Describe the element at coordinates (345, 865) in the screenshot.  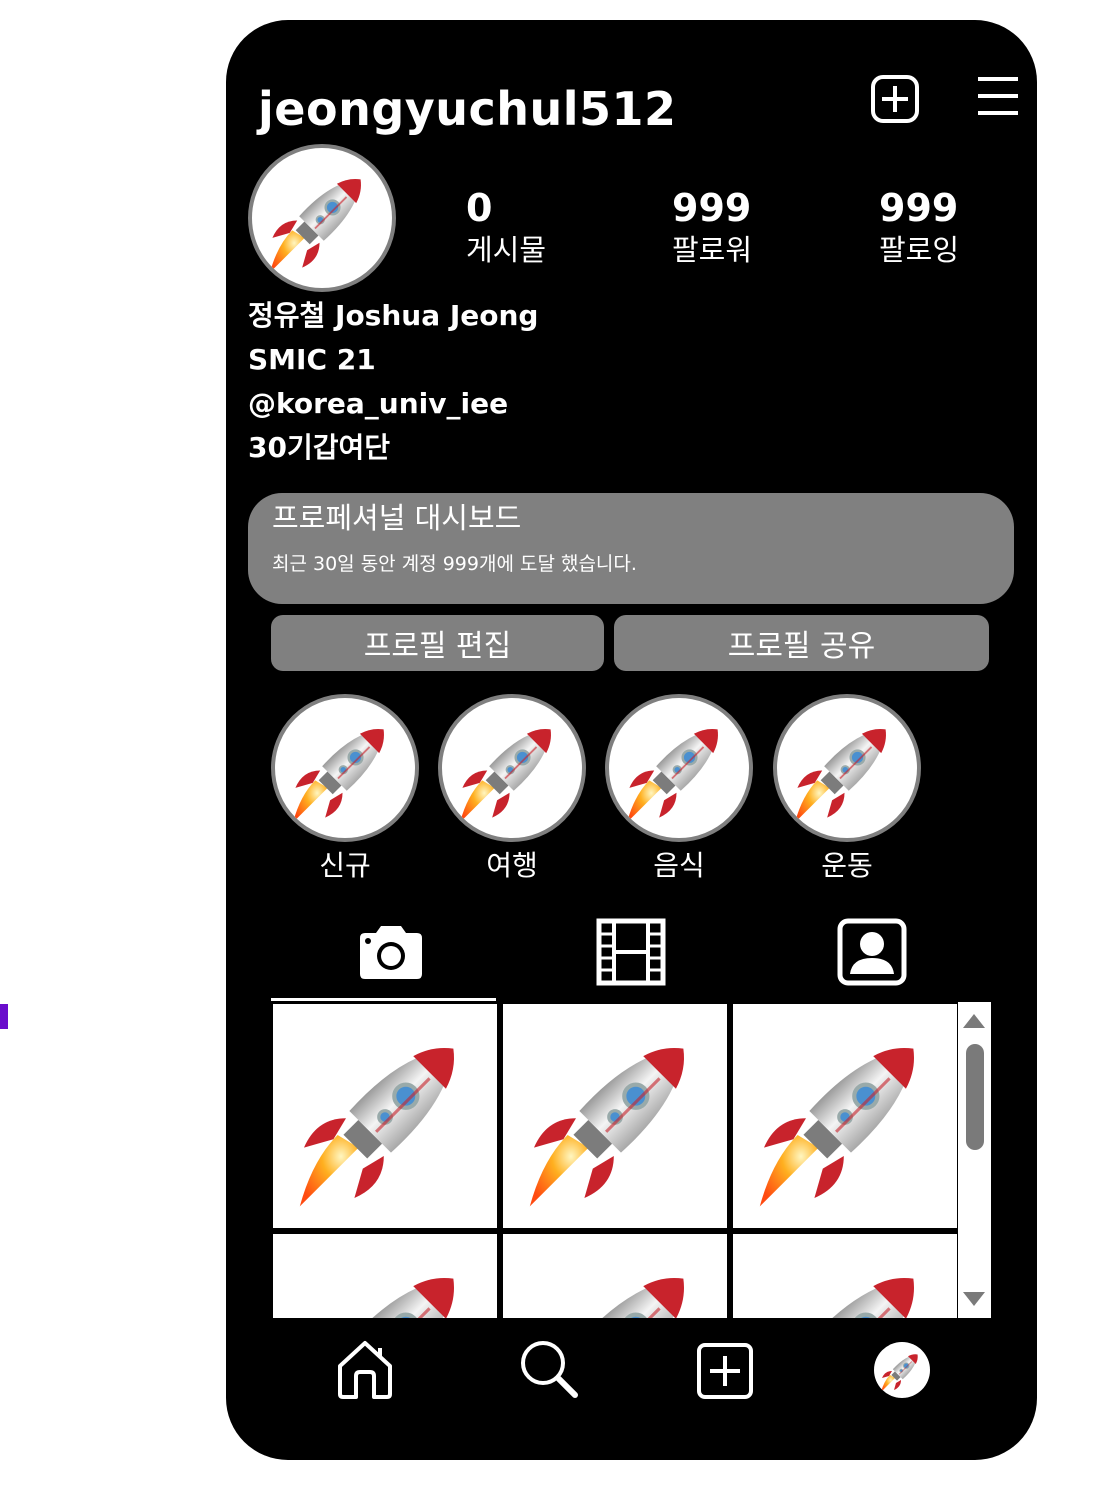
I see `highlight-label: 신규` at that location.